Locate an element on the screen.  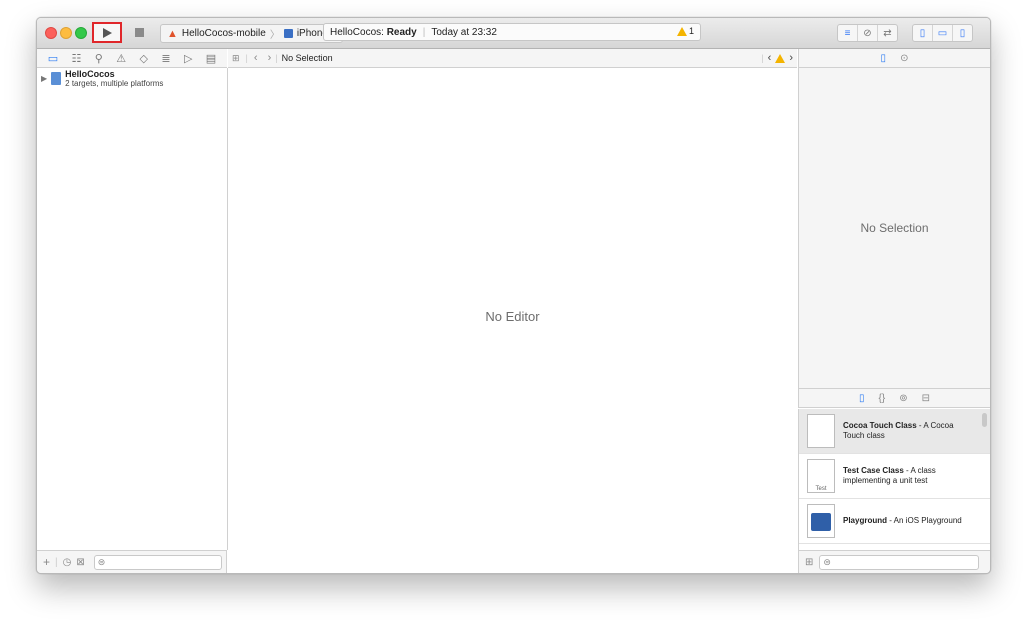
toggle-debug-icon: ▭ is located at coordinates (943, 33).